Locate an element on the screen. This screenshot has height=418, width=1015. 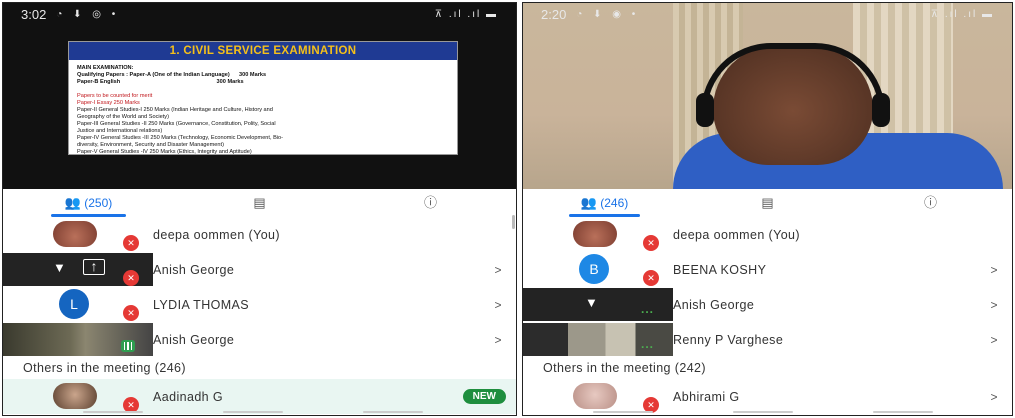
slide-title: 1. CIVIL SERVICE EXAMINATION is located at coordinates (263, 51).